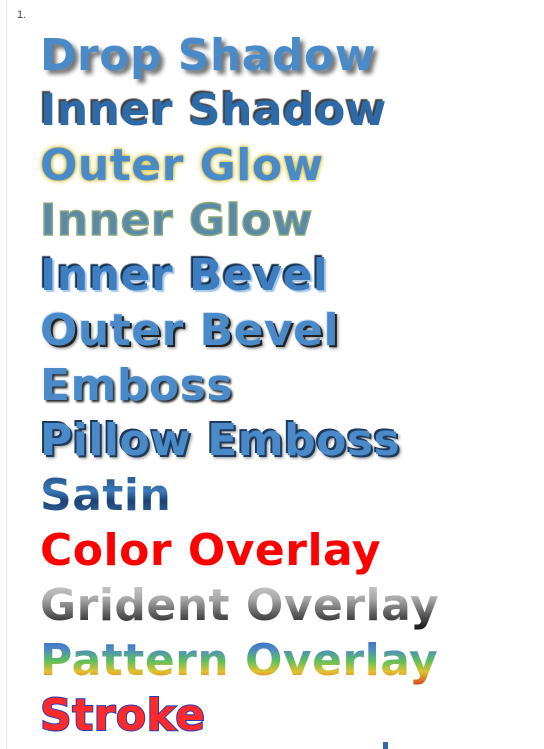 This screenshot has width=544, height=749. Describe the element at coordinates (182, 165) in the screenshot. I see `effect-outer-glow: Outer Glow` at that location.